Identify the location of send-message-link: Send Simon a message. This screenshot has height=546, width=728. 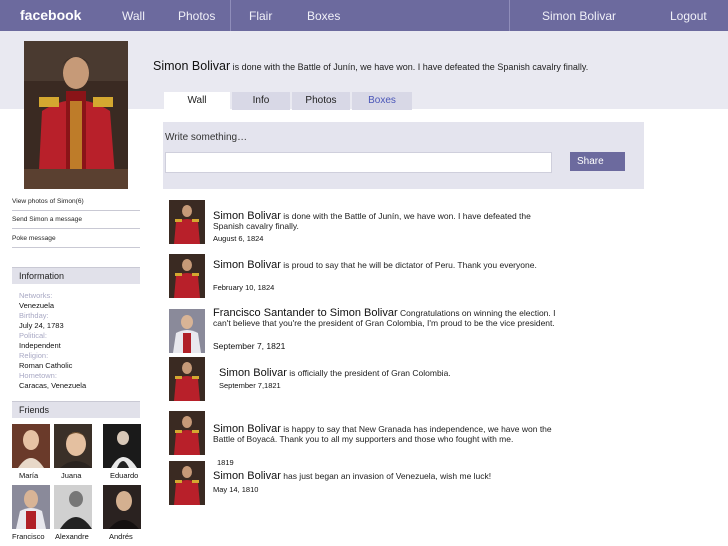
(76, 222).